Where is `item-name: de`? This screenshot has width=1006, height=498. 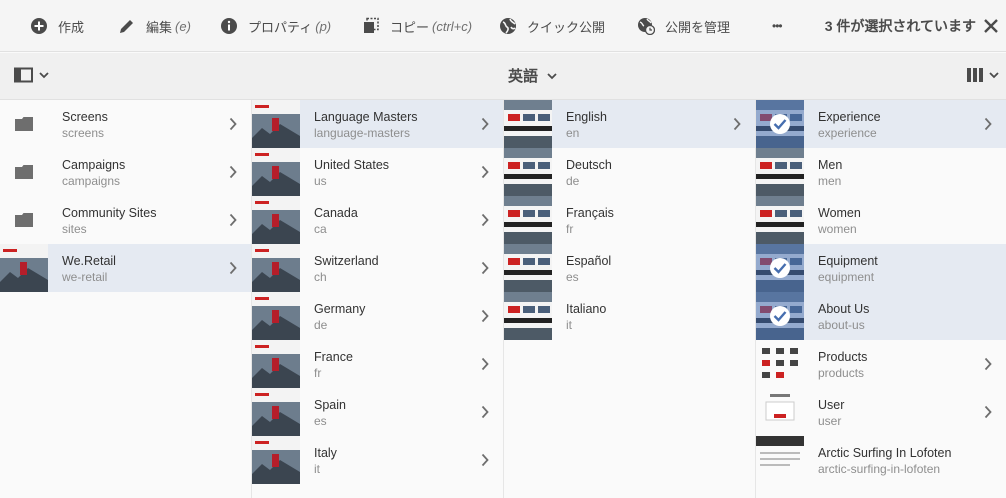
item-name: de is located at coordinates (321, 325).